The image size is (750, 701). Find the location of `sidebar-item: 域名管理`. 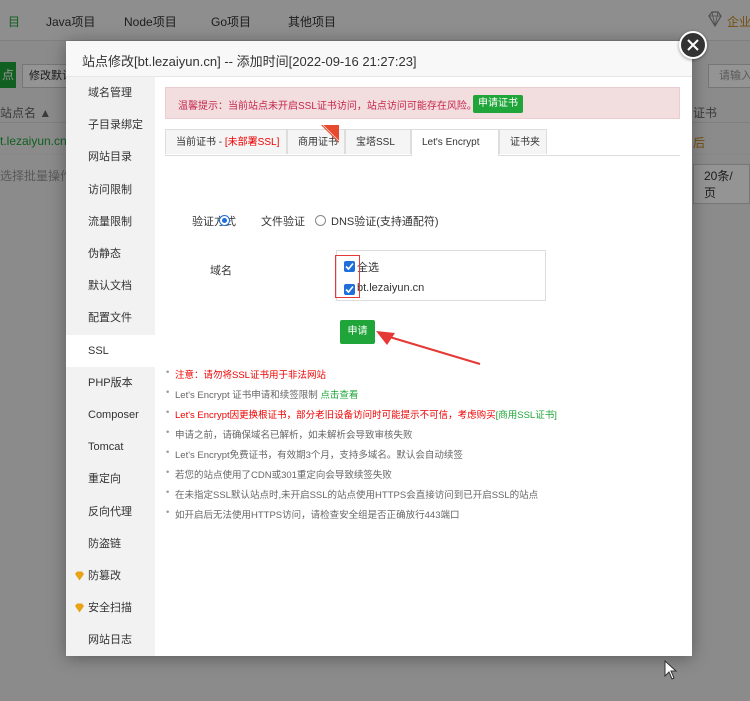

sidebar-item: 域名管理 is located at coordinates (110, 93).